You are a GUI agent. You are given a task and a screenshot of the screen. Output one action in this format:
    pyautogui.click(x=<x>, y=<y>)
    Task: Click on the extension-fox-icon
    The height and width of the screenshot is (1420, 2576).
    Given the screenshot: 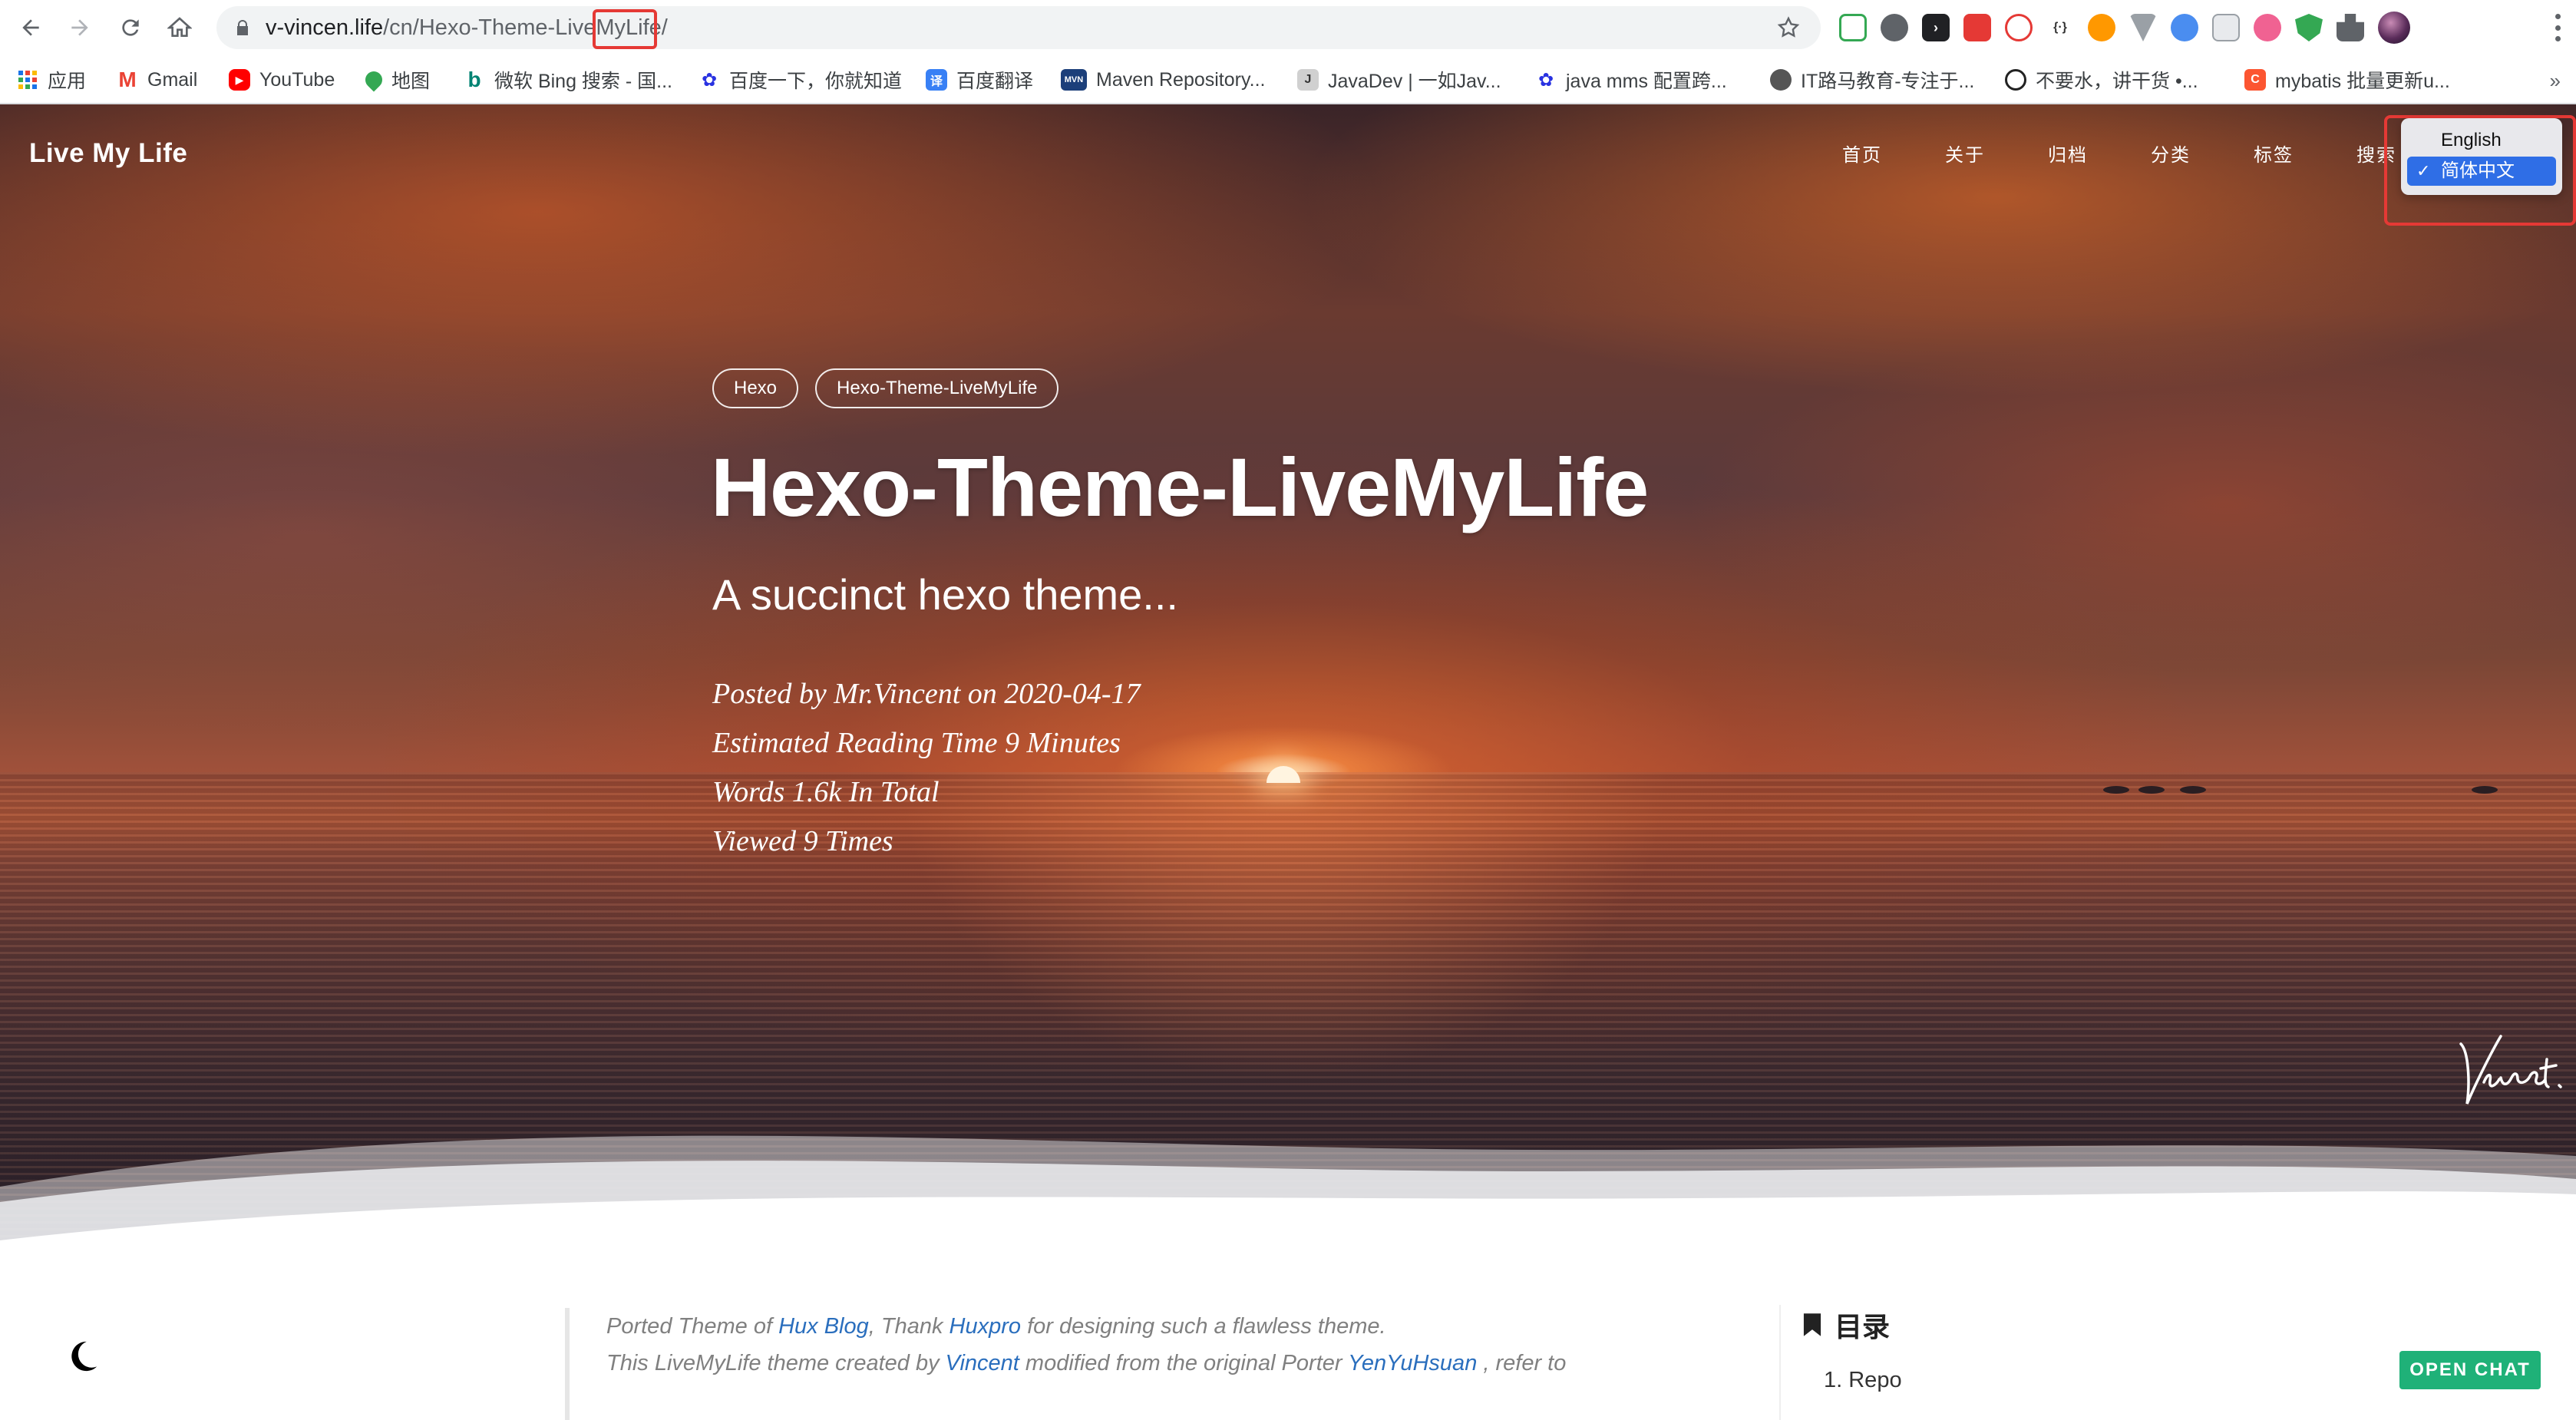 What is the action you would take?
    pyautogui.click(x=2101, y=27)
    